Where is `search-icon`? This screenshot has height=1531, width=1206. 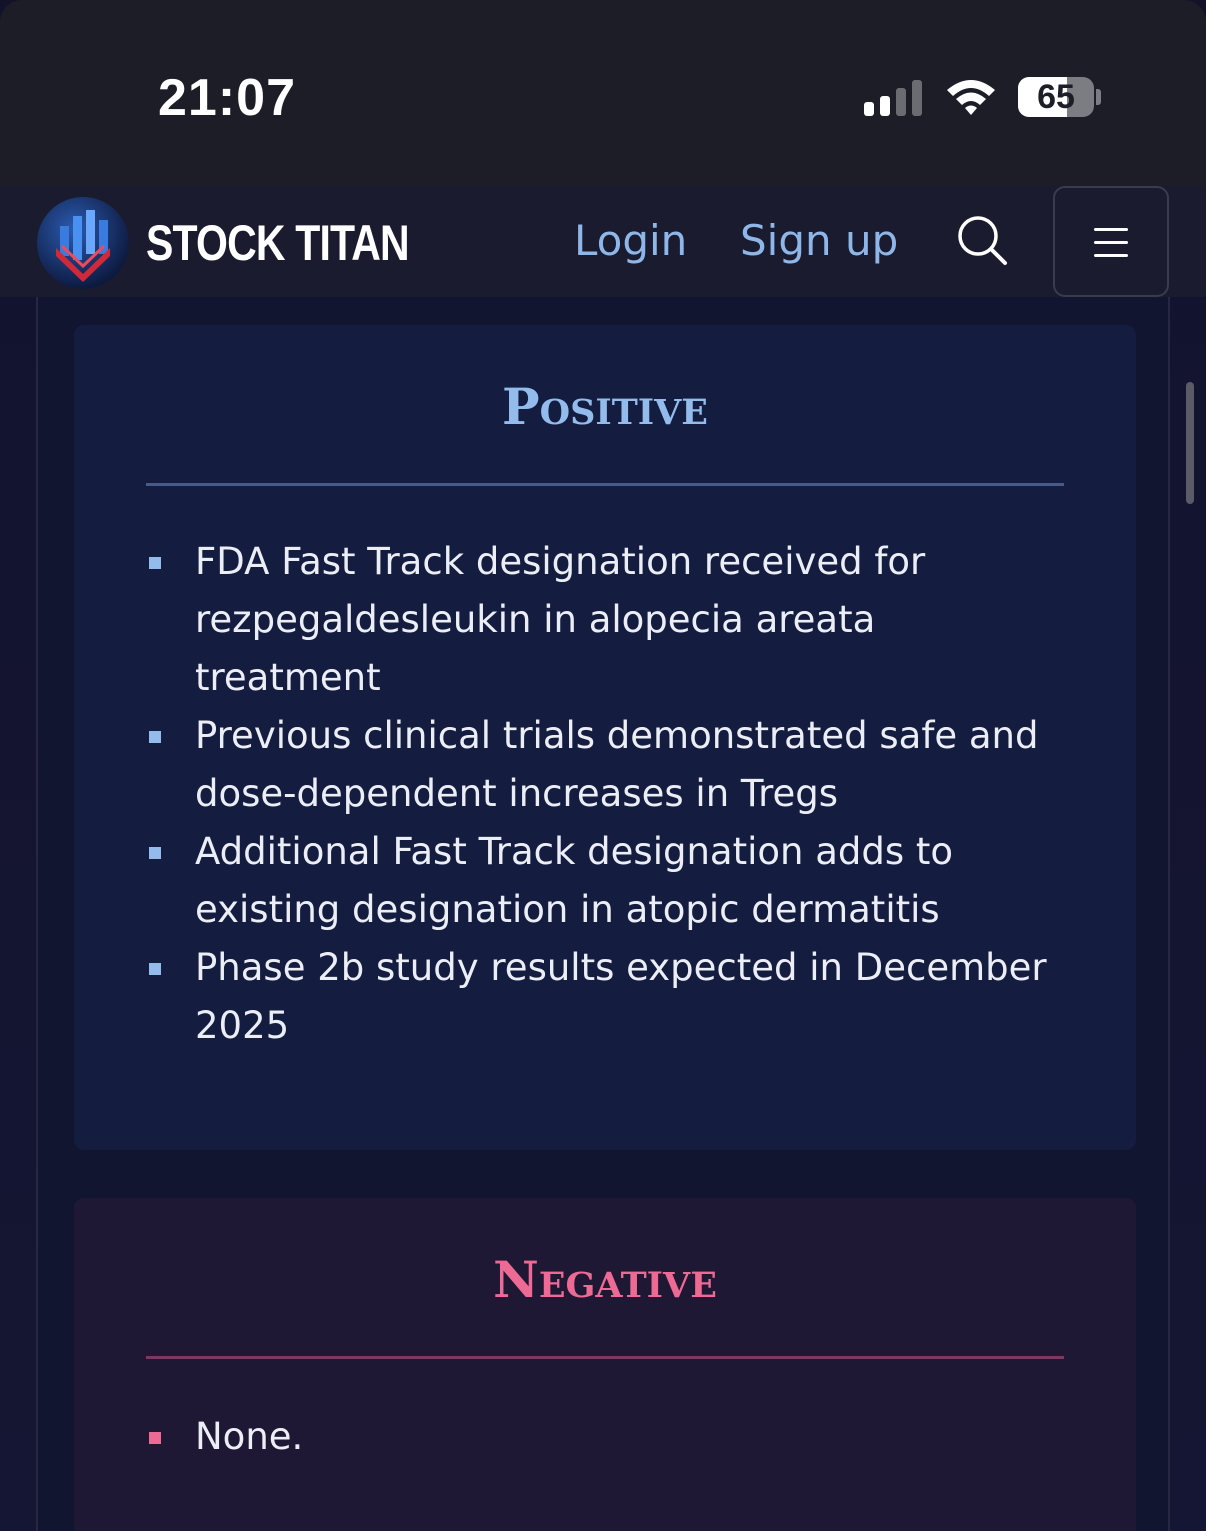
search-icon is located at coordinates (982, 240).